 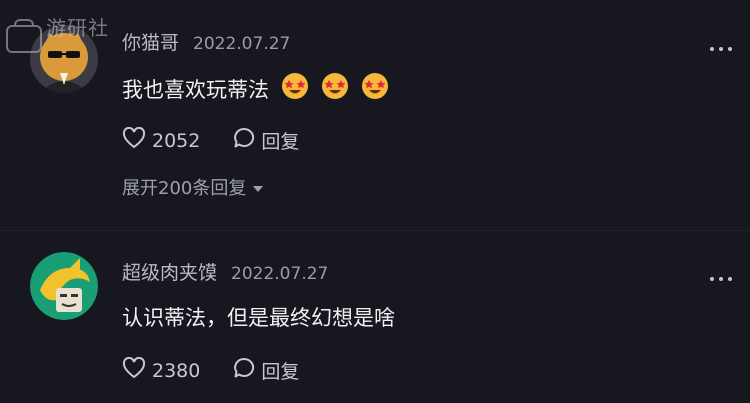 I want to click on expand-replies-button: 展开200条回复, so click(x=193, y=187).